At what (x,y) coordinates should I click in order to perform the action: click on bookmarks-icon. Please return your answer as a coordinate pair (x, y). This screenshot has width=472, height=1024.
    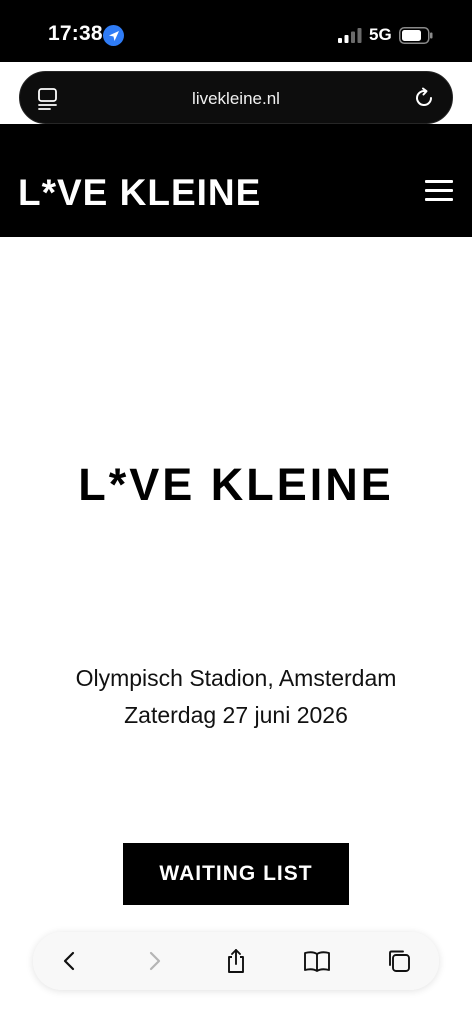
    Looking at the image, I should click on (317, 961).